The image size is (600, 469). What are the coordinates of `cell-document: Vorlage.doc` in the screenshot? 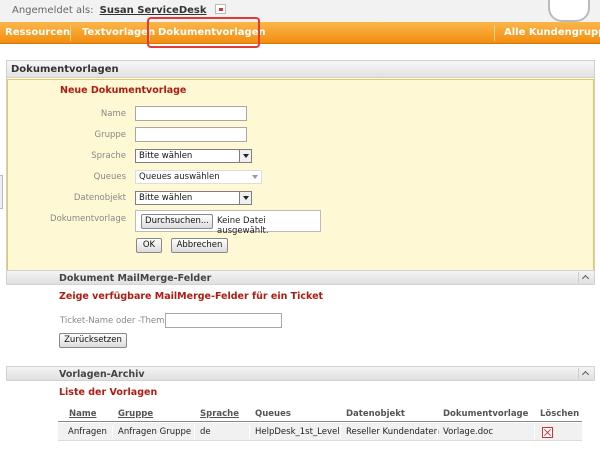 It's located at (468, 432).